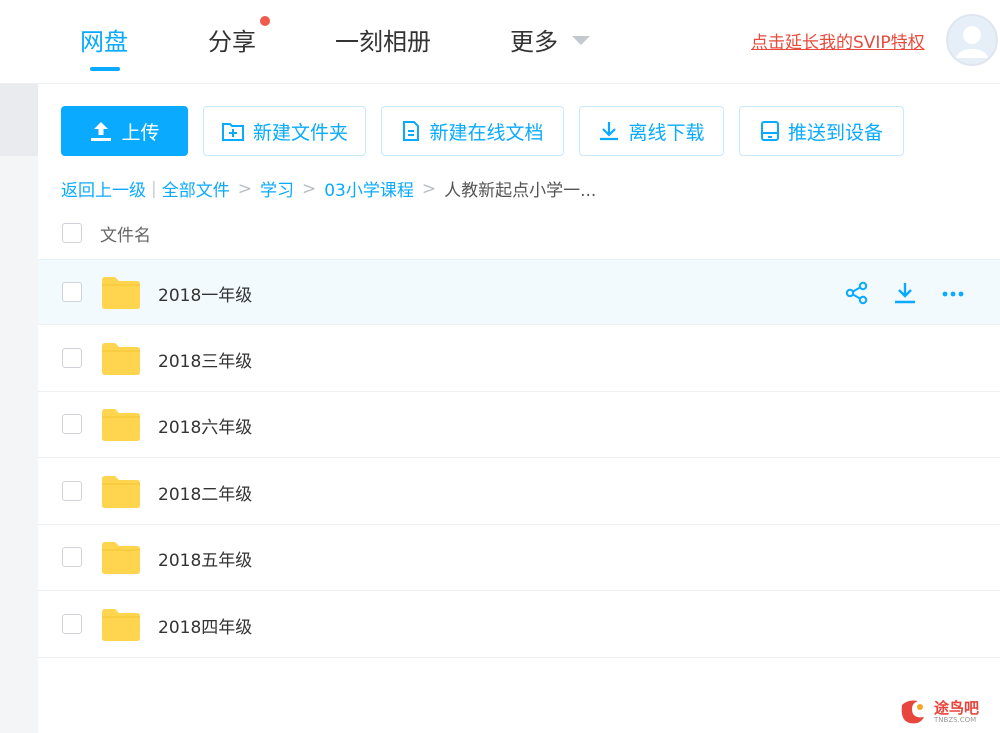 Image resolution: width=1000 pixels, height=733 pixels. I want to click on breadcrumb-study: 学习, so click(277, 188).